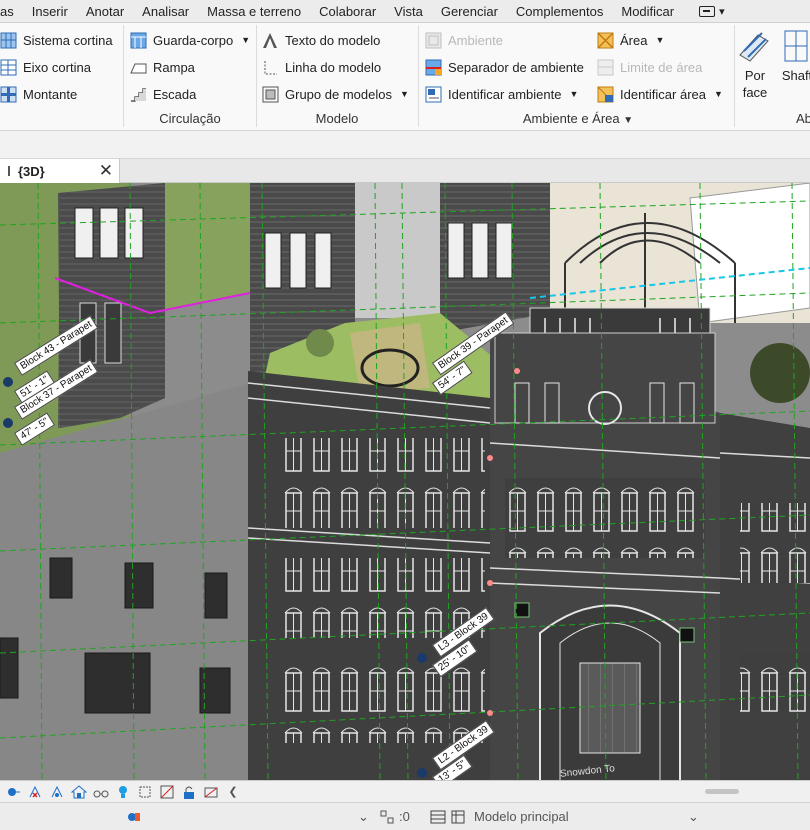 This screenshot has height=830, width=810. I want to click on area-button: Área ▼, so click(630, 40).